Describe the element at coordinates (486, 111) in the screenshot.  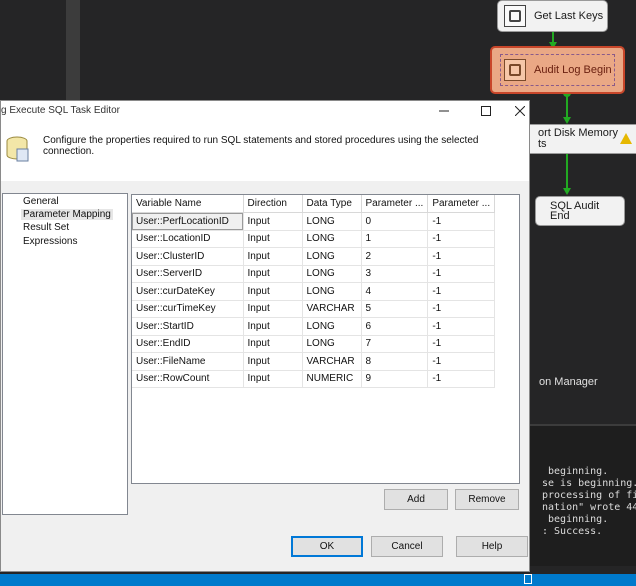
I see `maximize-icon` at that location.